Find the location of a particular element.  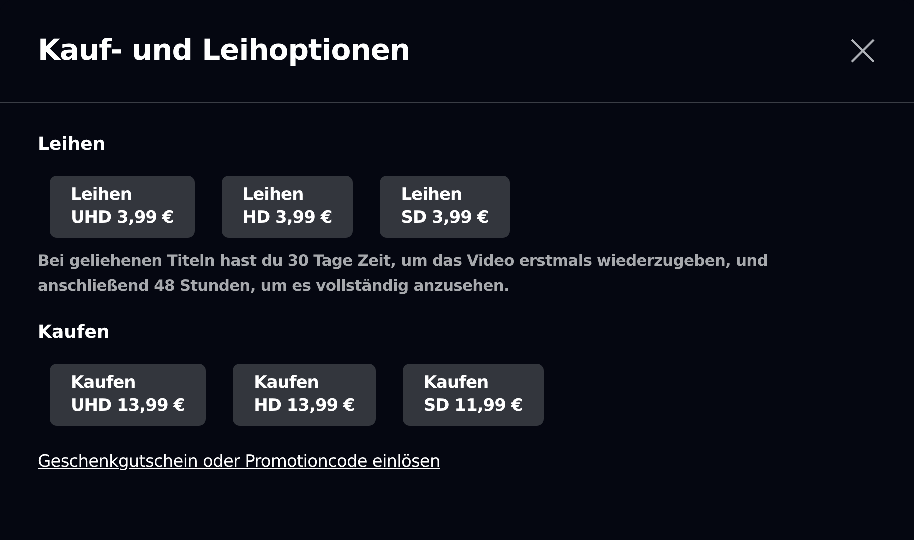

option-button: Leihen SD 3,99 € is located at coordinates (445, 207).